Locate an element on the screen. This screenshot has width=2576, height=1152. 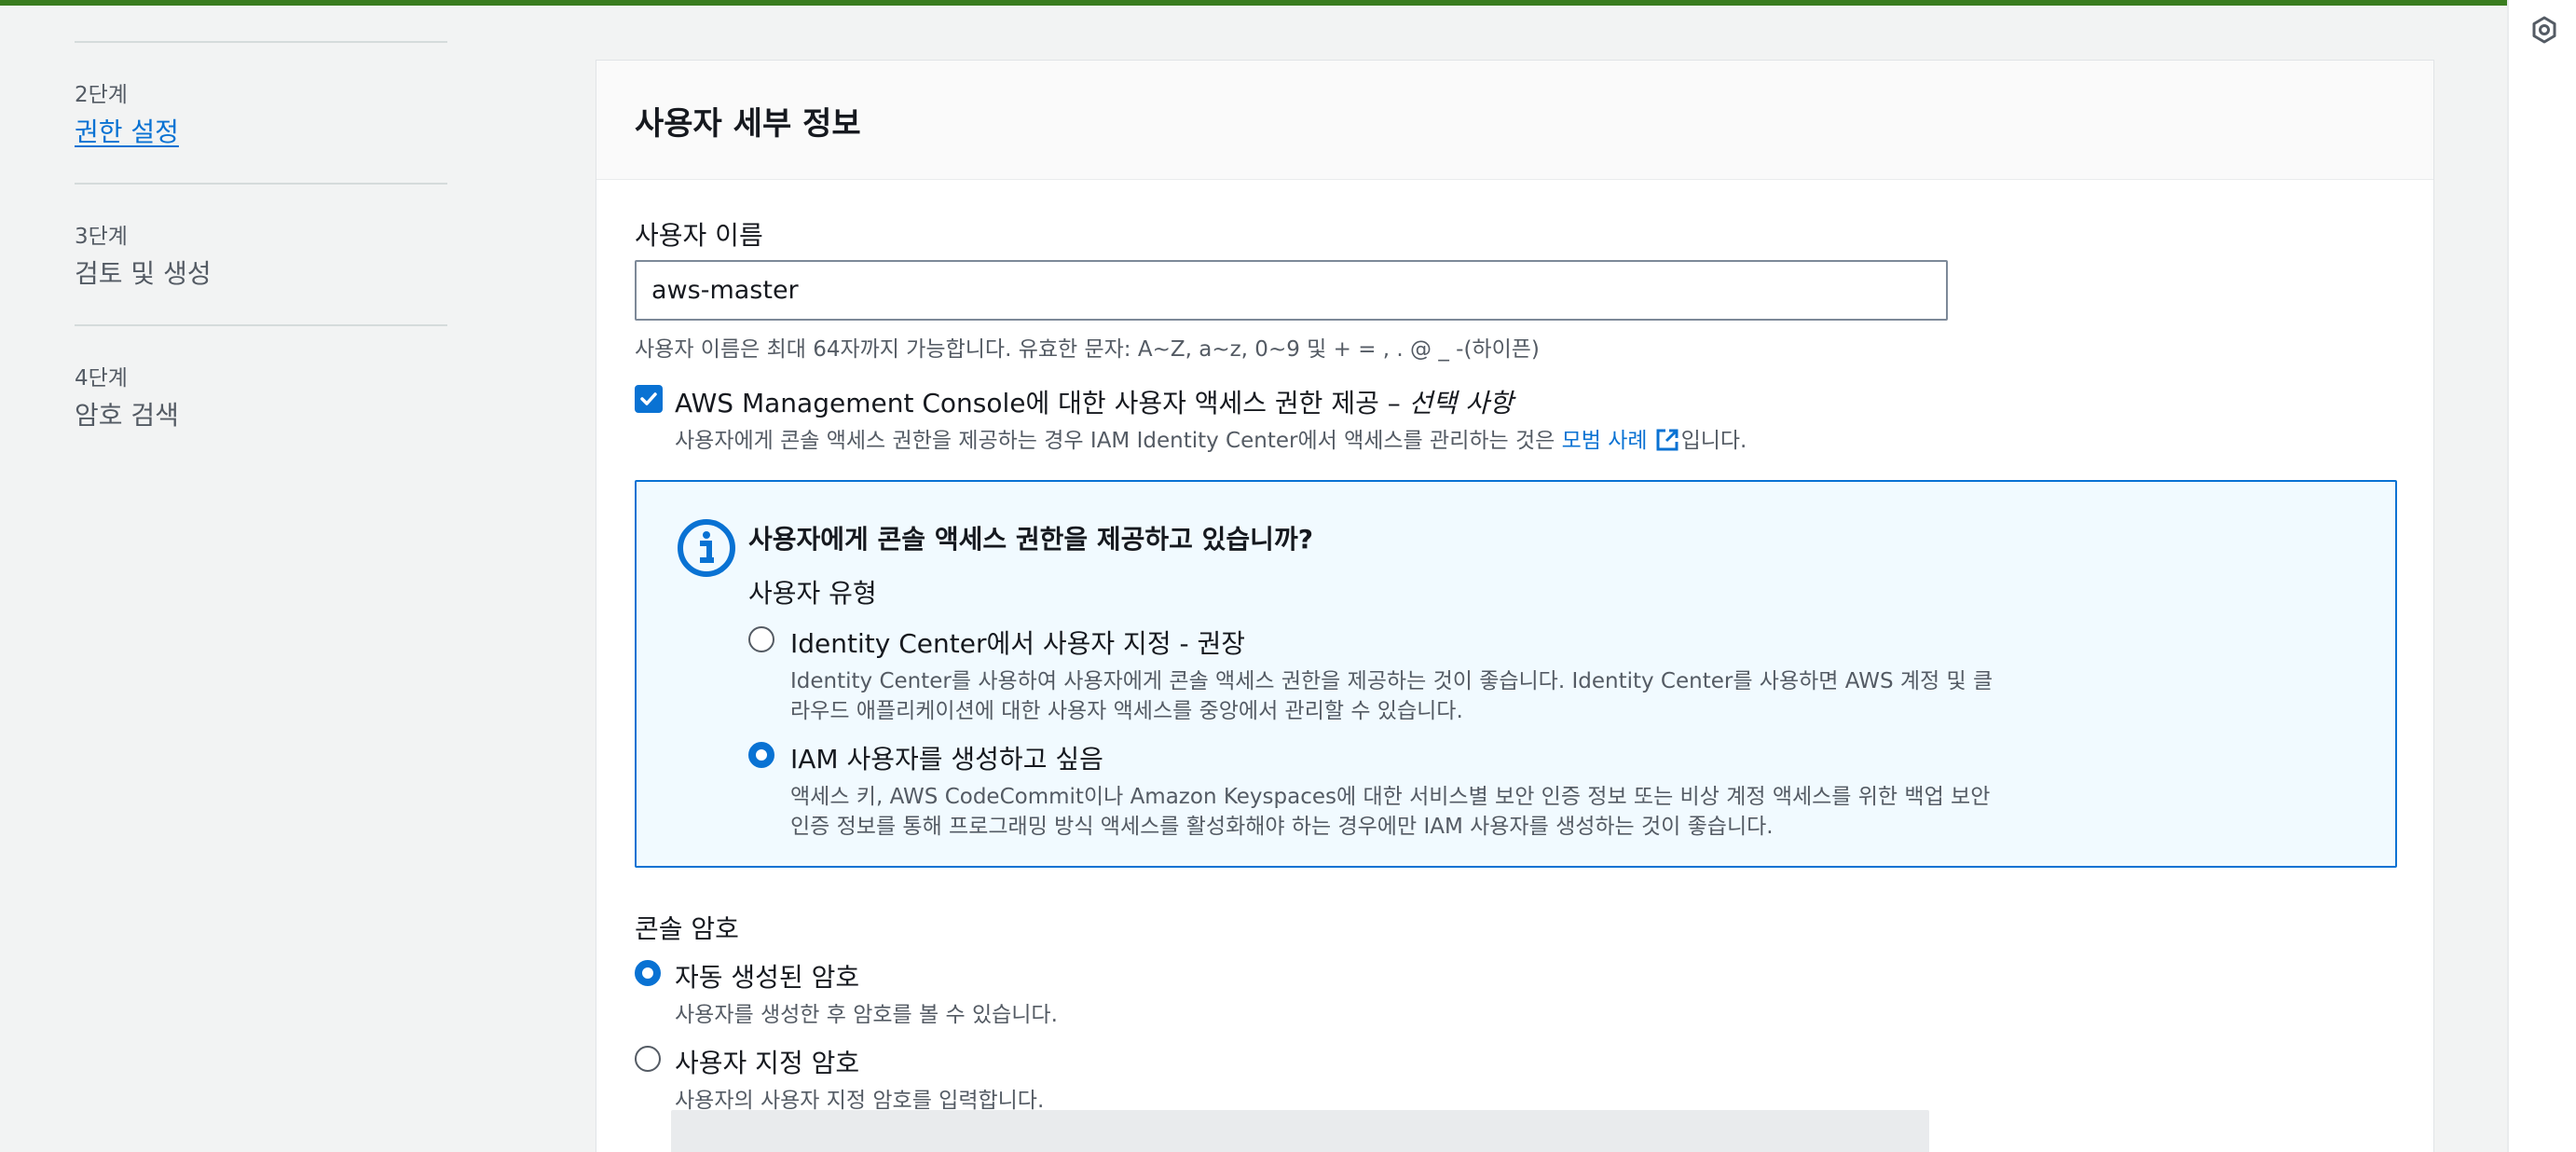
console-access-desc-end: 입니다. is located at coordinates (1713, 441).